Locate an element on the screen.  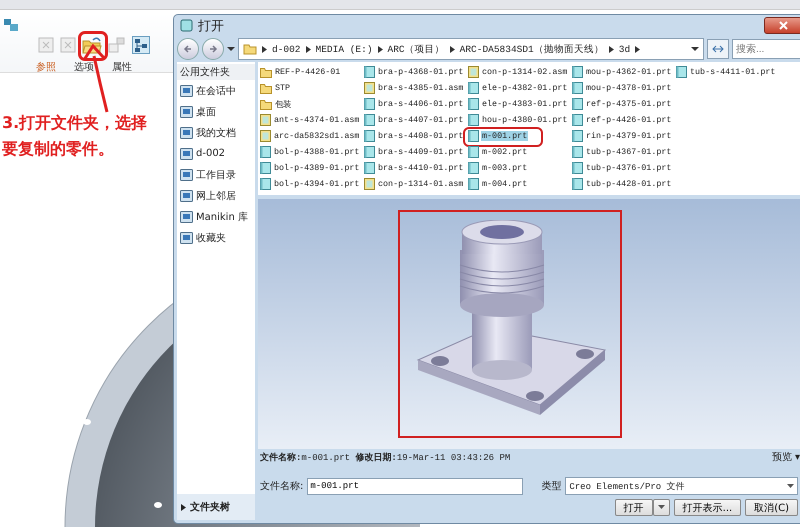
refresh-button is located at coordinates (718, 49).